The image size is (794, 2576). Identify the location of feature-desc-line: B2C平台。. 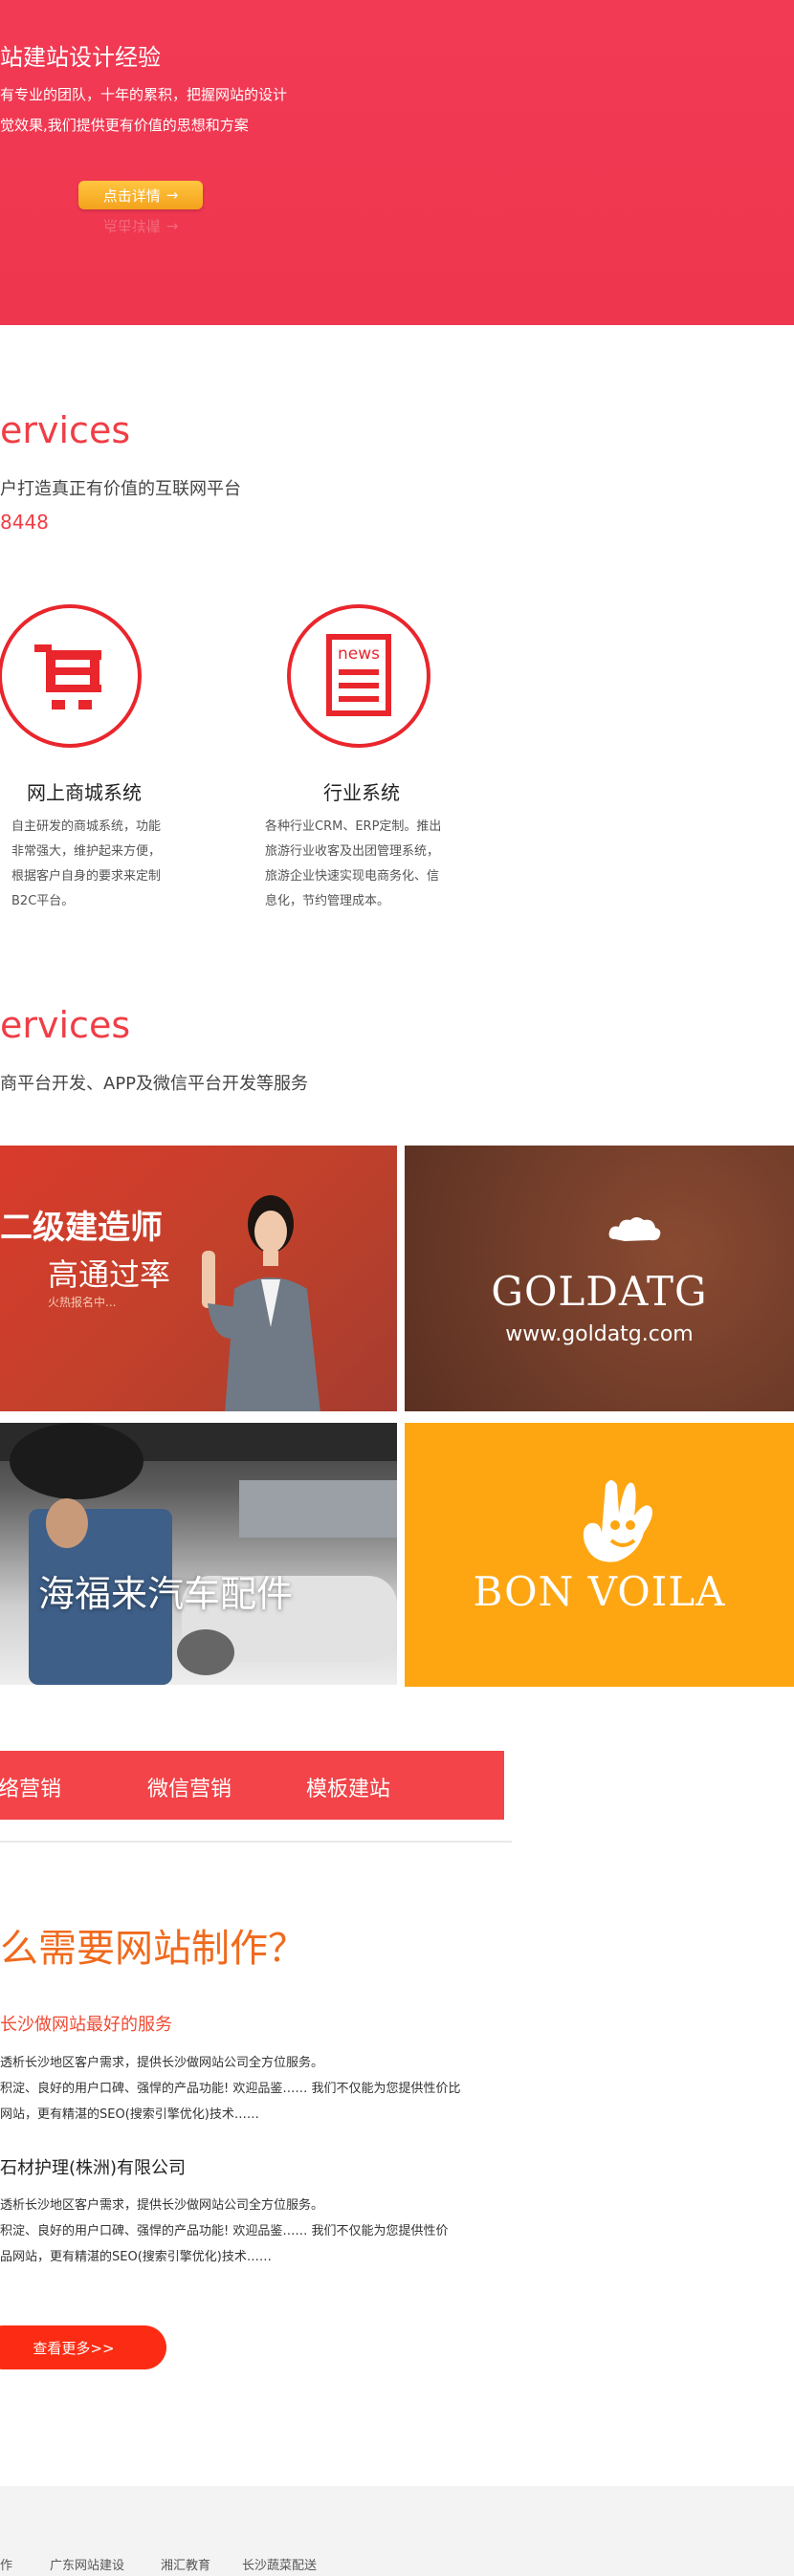
(43, 901).